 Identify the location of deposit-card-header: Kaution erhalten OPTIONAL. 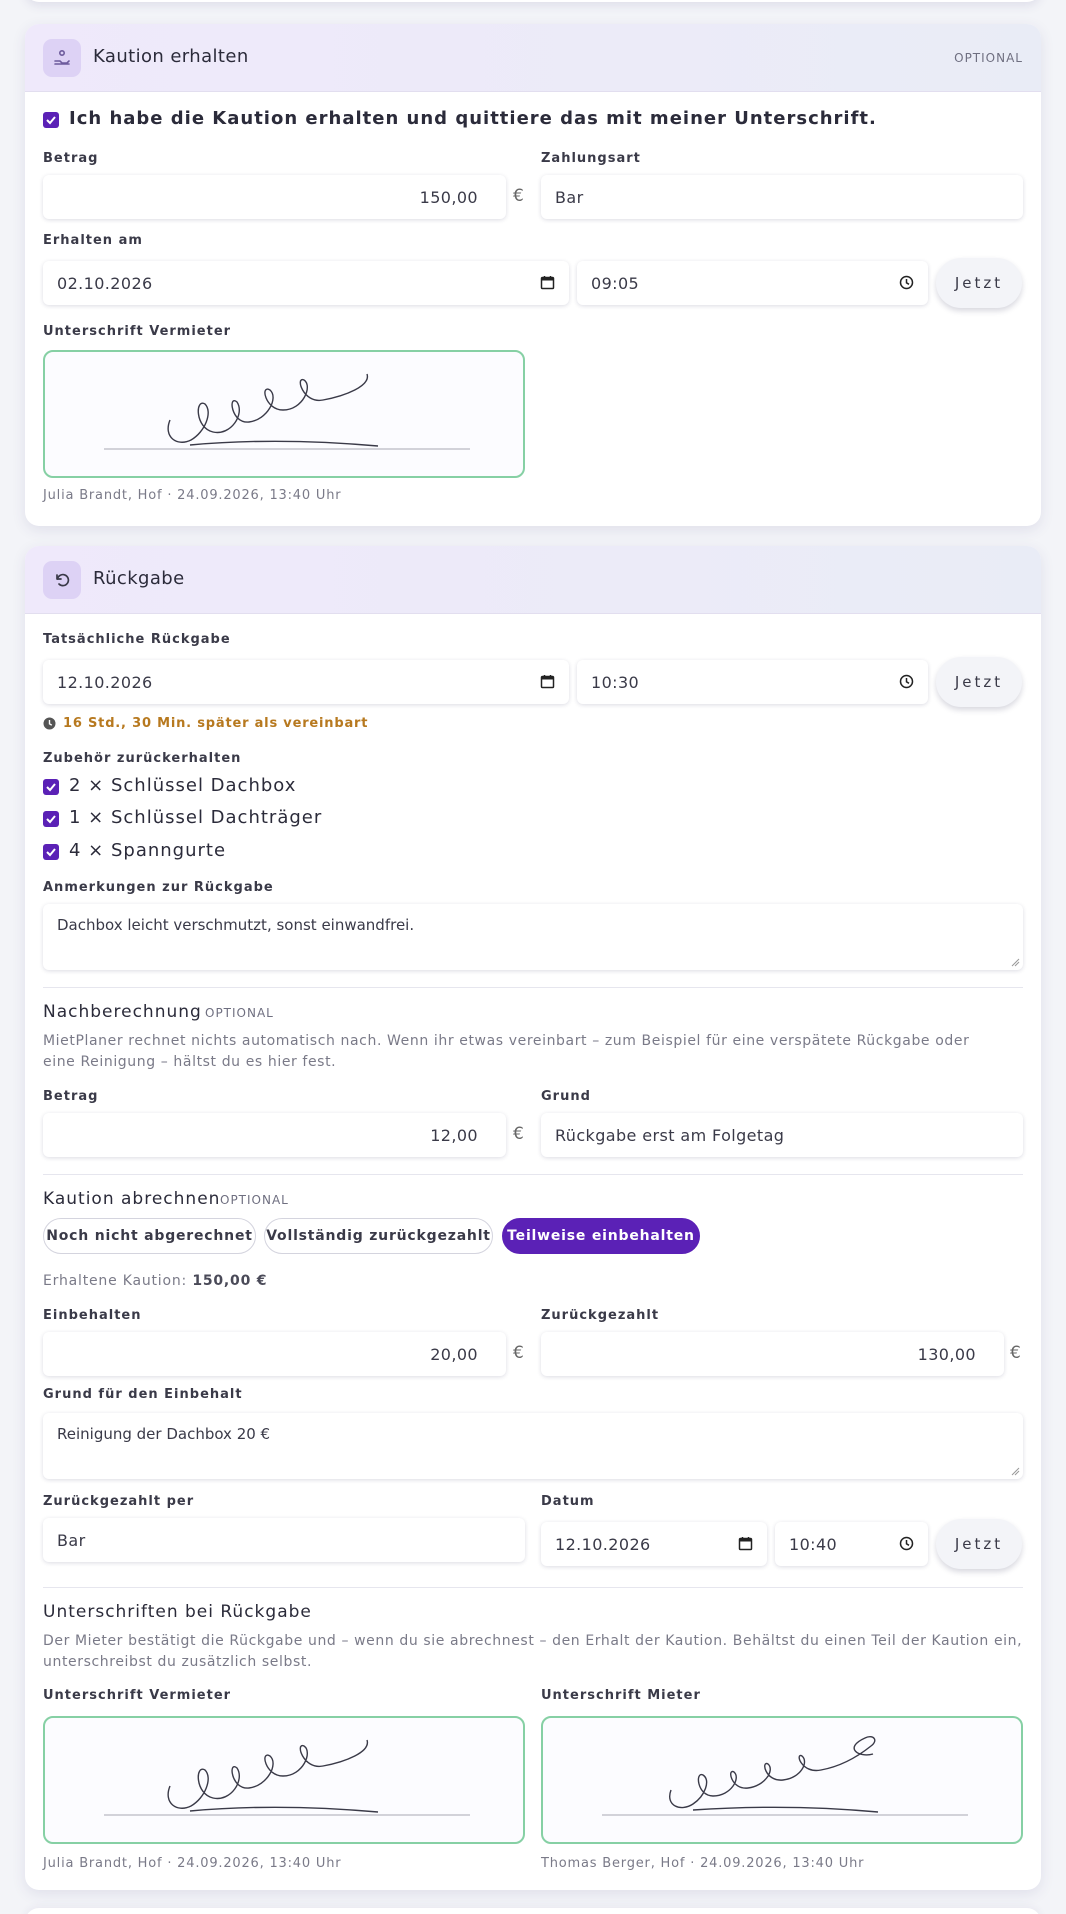
(533, 58).